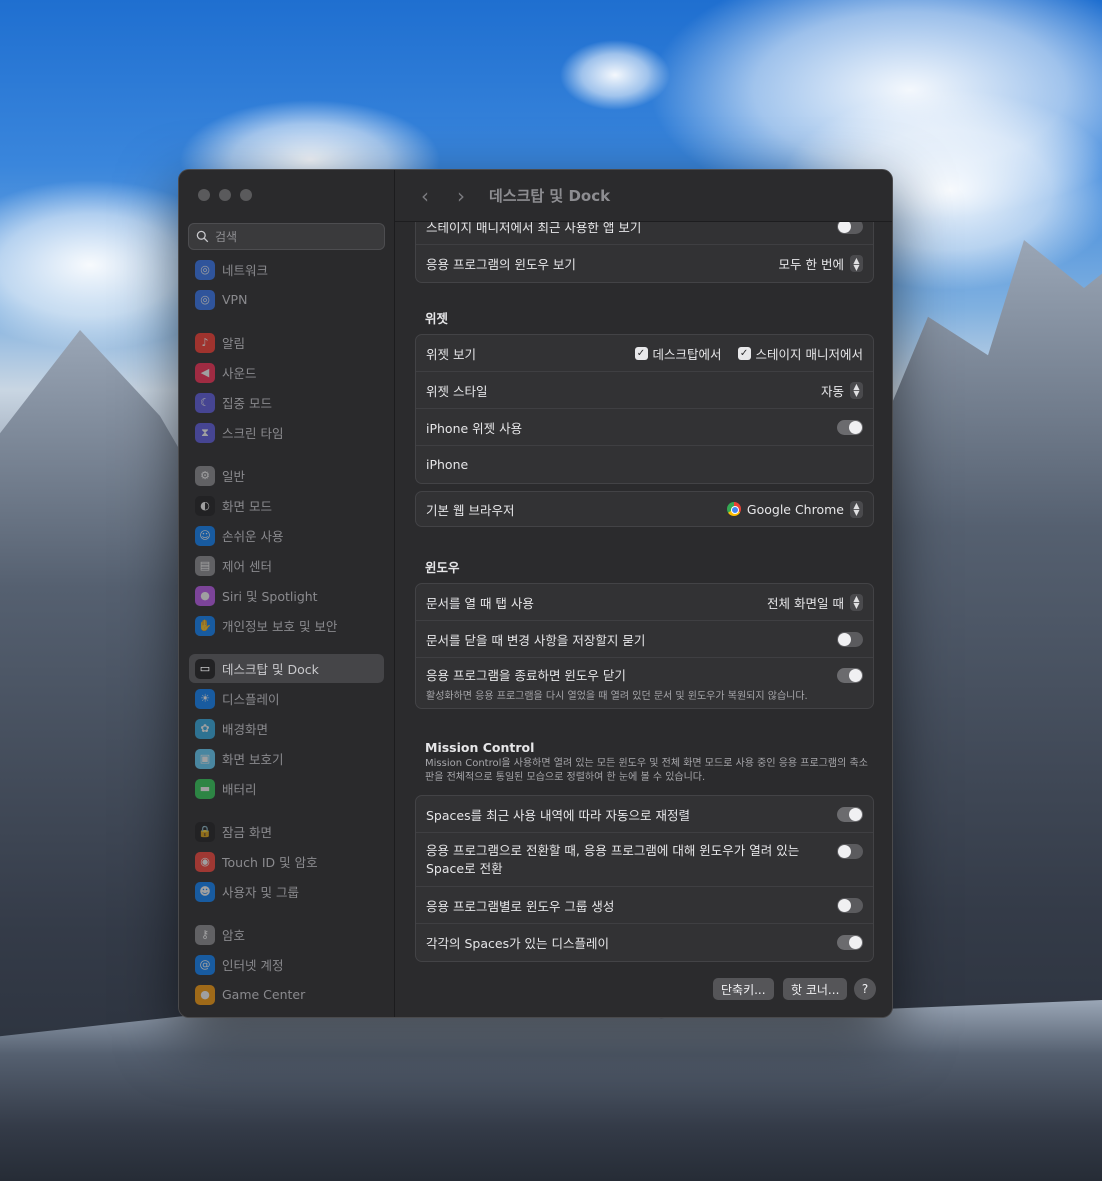 The width and height of the screenshot is (1102, 1181). What do you see at coordinates (842, 390) in the screenshot?
I see `widget-style-popup: 자동 ▲ ▼` at bounding box center [842, 390].